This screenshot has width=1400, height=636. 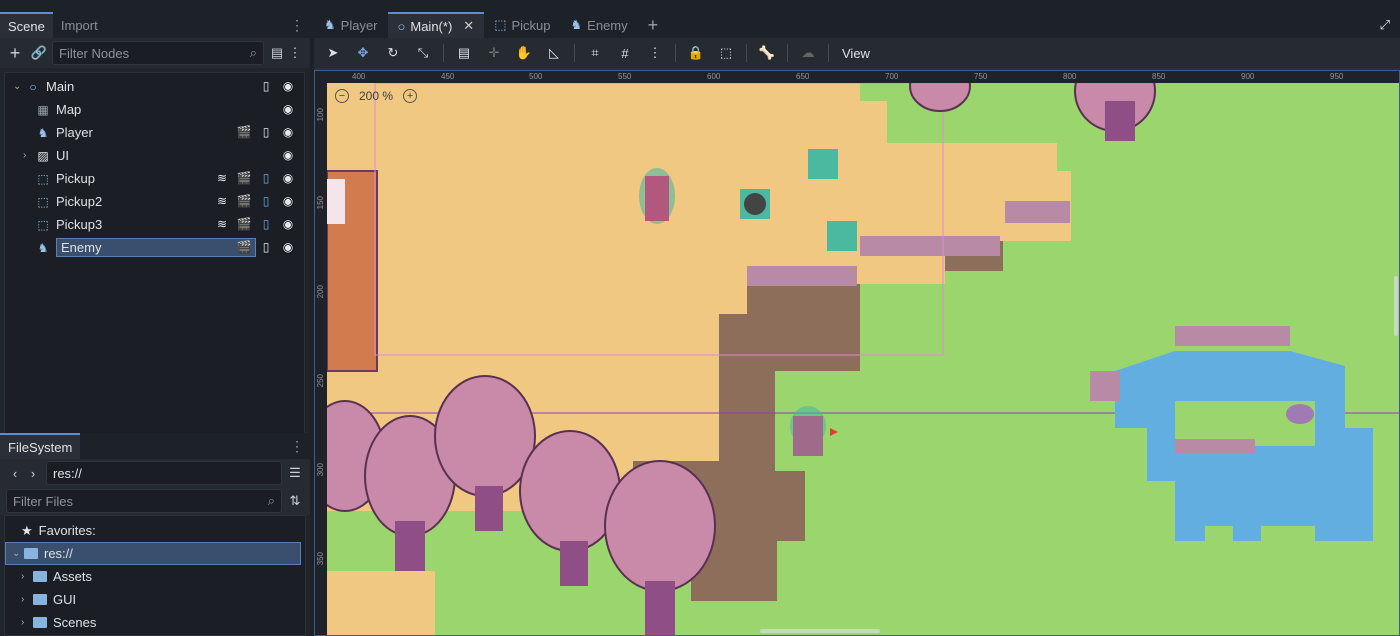 I want to click on zoom-out-button: −, so click(x=342, y=96).